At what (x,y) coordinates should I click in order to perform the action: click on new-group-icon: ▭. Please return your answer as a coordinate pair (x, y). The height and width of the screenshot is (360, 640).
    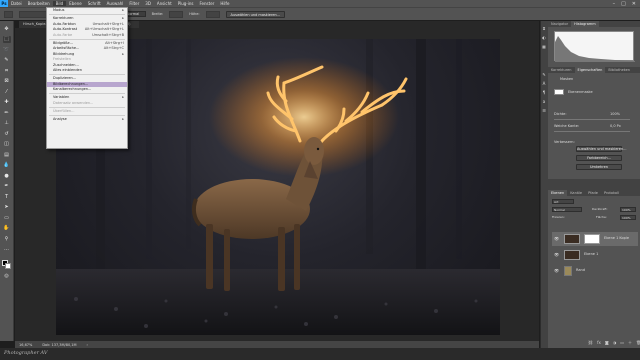
    Looking at the image, I should click on (622, 343).